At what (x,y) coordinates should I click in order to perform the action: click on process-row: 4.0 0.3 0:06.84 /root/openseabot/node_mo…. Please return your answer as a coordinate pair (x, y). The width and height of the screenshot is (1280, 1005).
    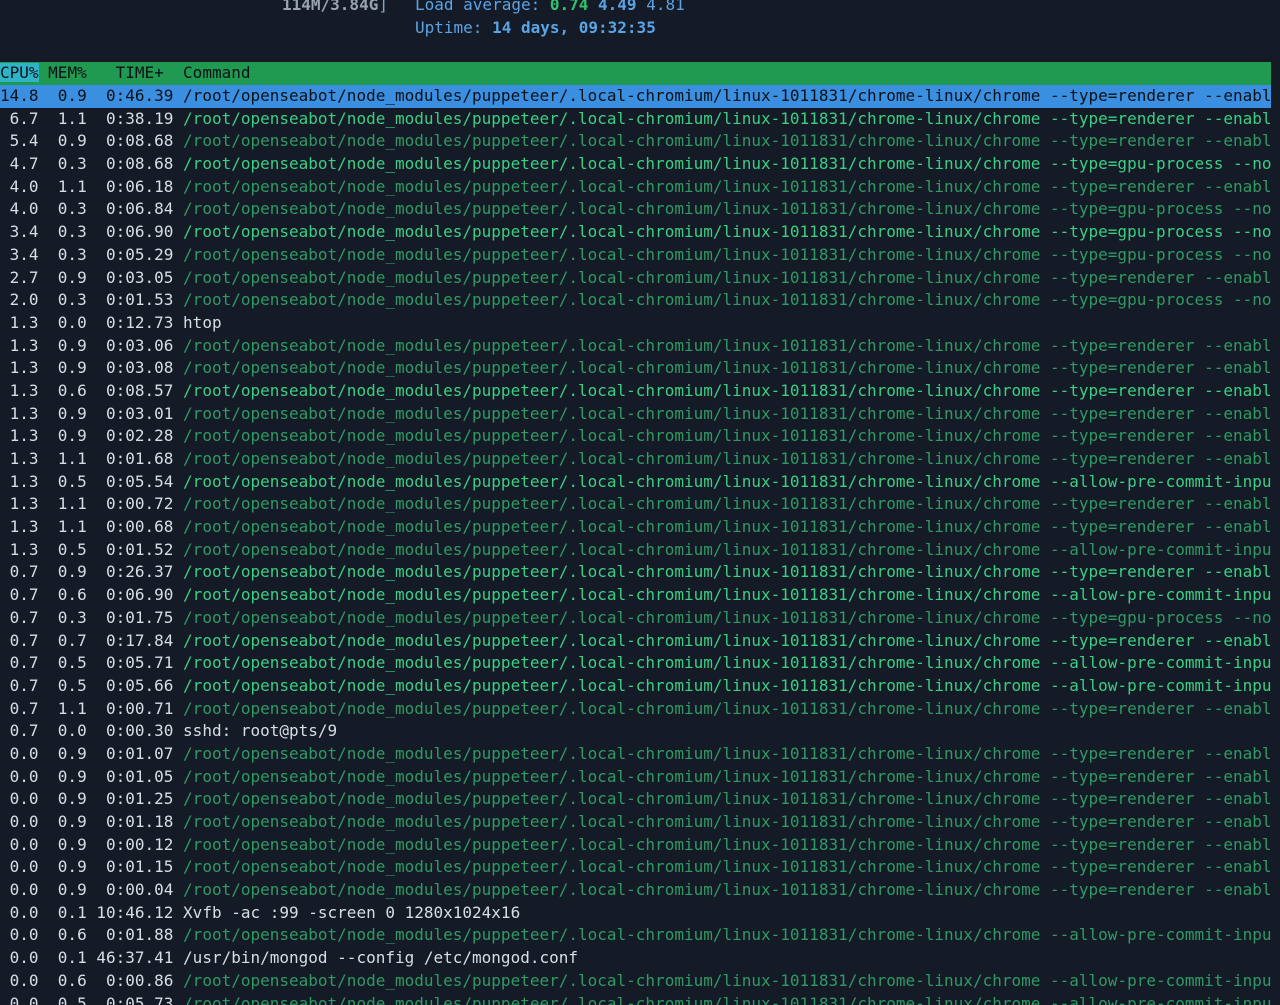
    Looking at the image, I should click on (635, 209).